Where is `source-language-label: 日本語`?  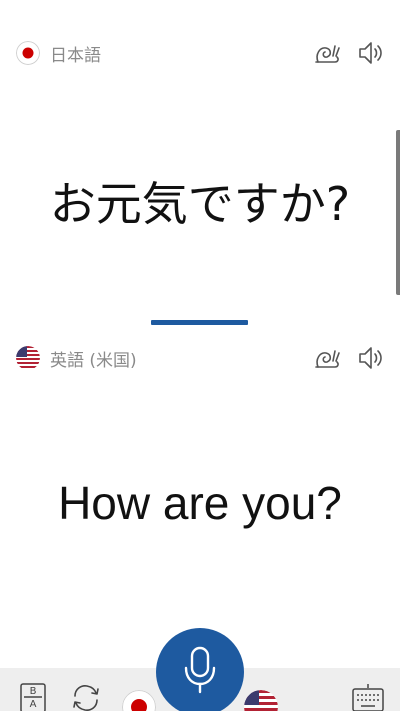
source-language-label: 日本語 is located at coordinates (174, 53).